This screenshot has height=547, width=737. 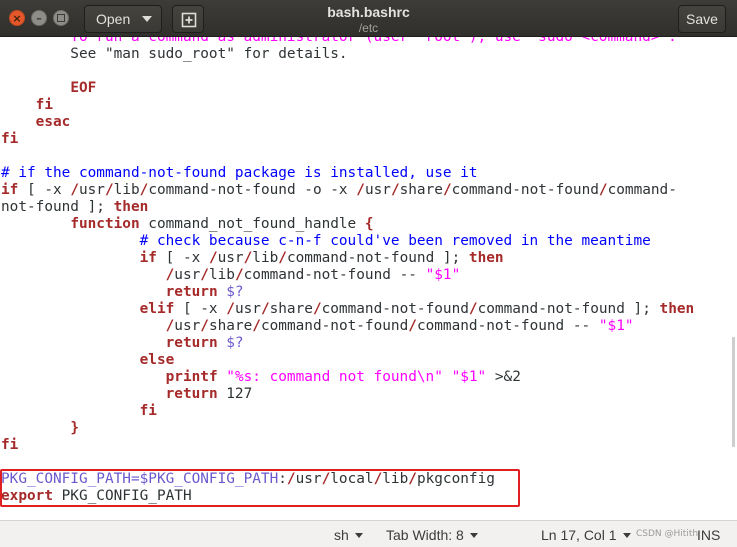 I want to click on cursor-position: Ln 17, Col 1, so click(x=586, y=535).